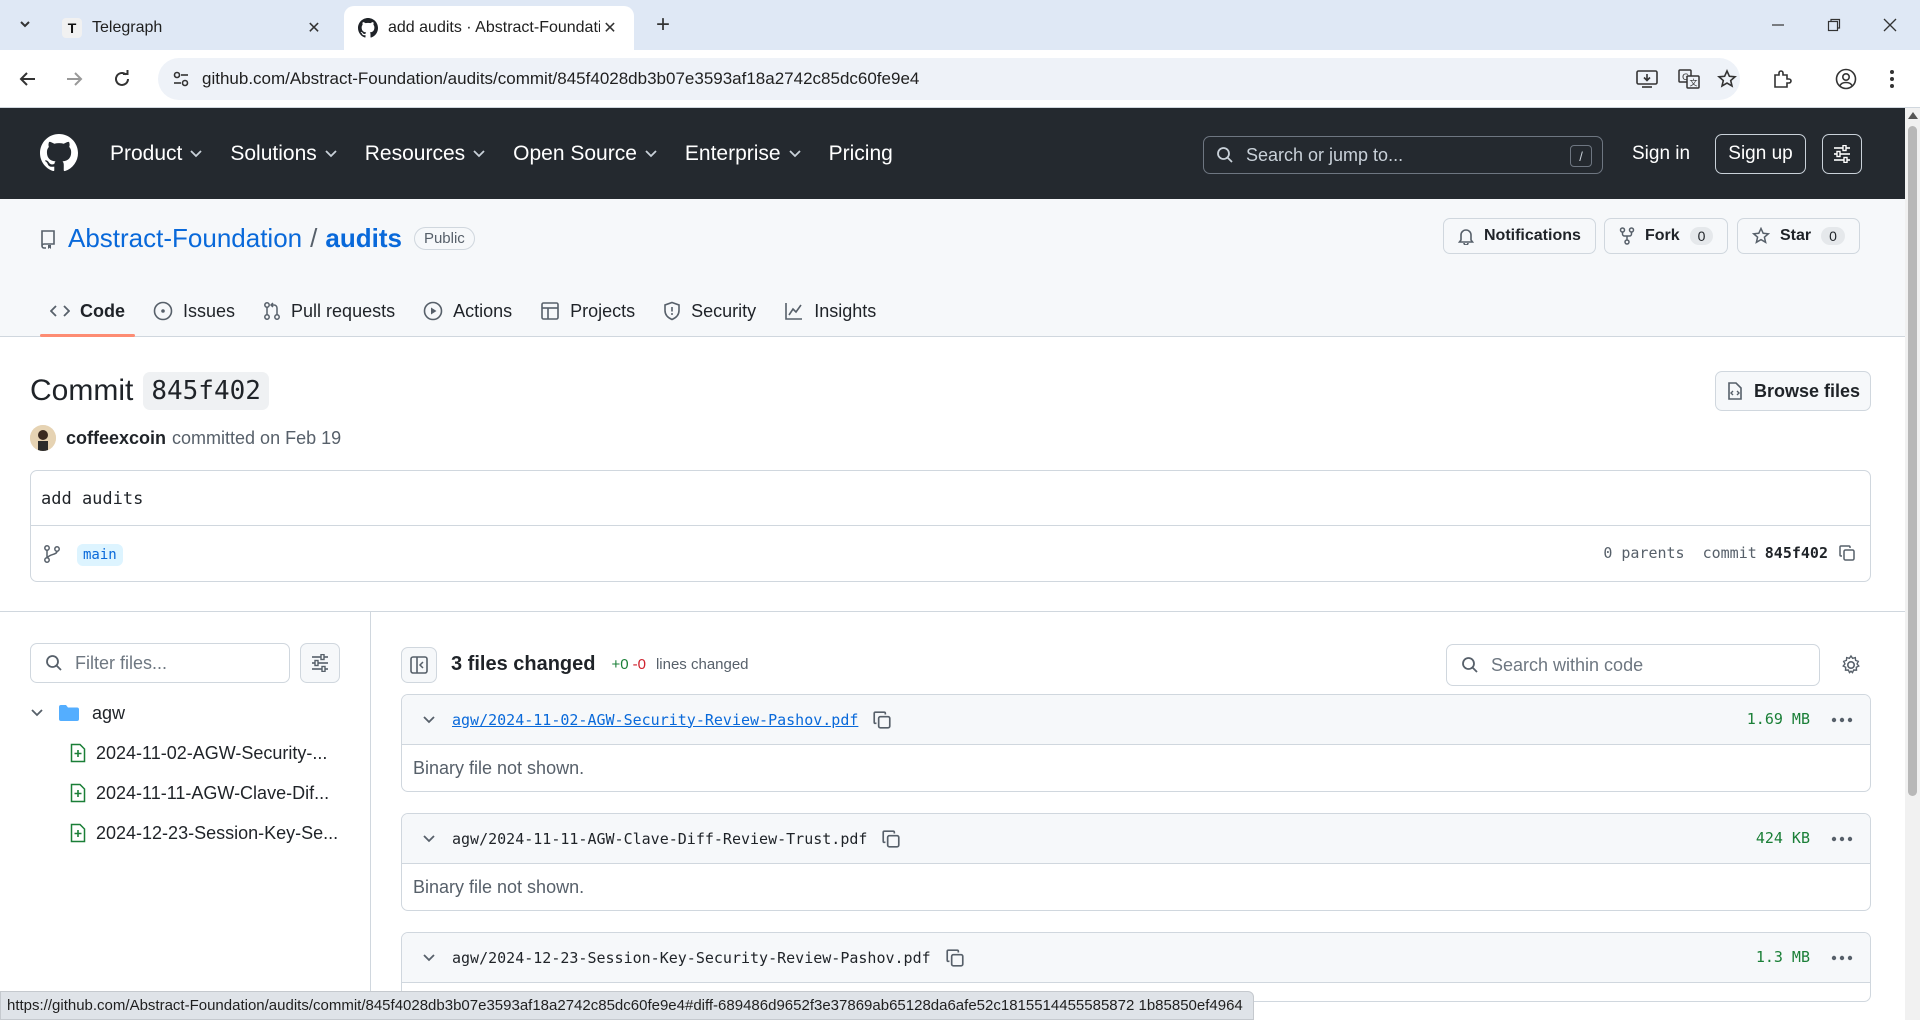  Describe the element at coordinates (206, 391) in the screenshot. I see `commit-sha: 845f402` at that location.